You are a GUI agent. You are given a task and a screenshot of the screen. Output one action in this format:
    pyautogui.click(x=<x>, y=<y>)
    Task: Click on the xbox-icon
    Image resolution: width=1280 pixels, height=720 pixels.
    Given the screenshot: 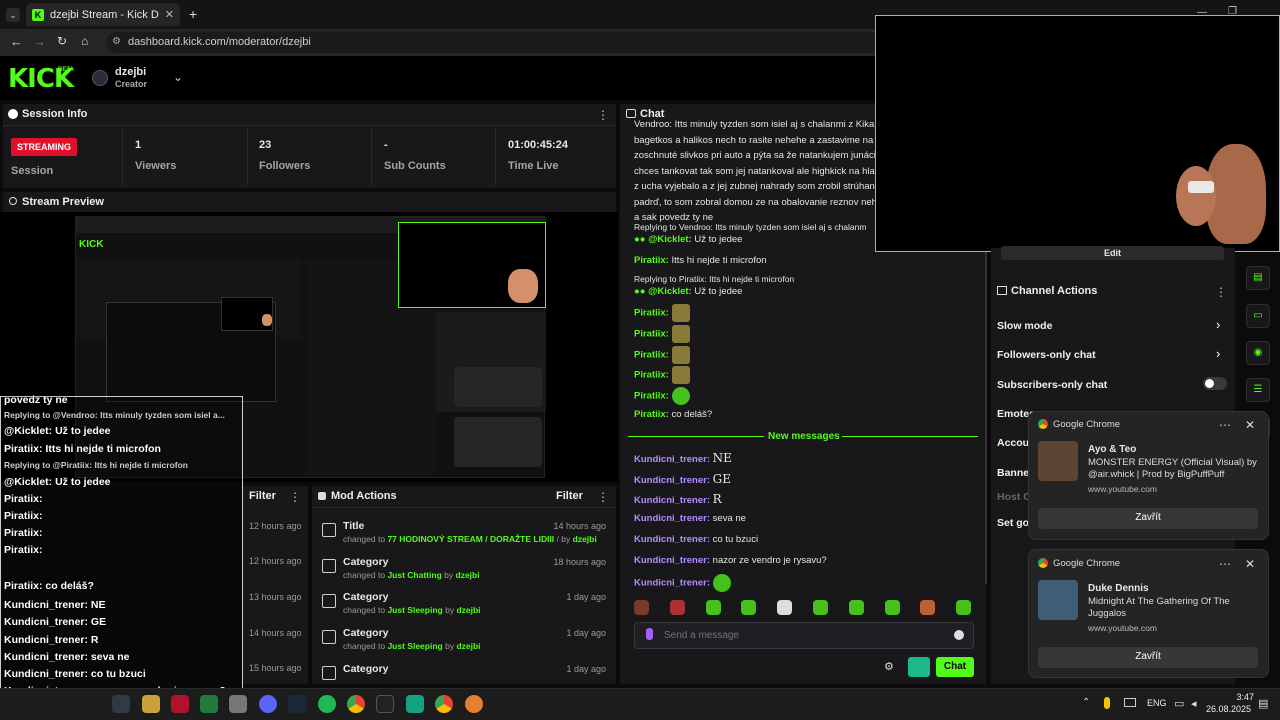 What is the action you would take?
    pyautogui.click(x=209, y=704)
    